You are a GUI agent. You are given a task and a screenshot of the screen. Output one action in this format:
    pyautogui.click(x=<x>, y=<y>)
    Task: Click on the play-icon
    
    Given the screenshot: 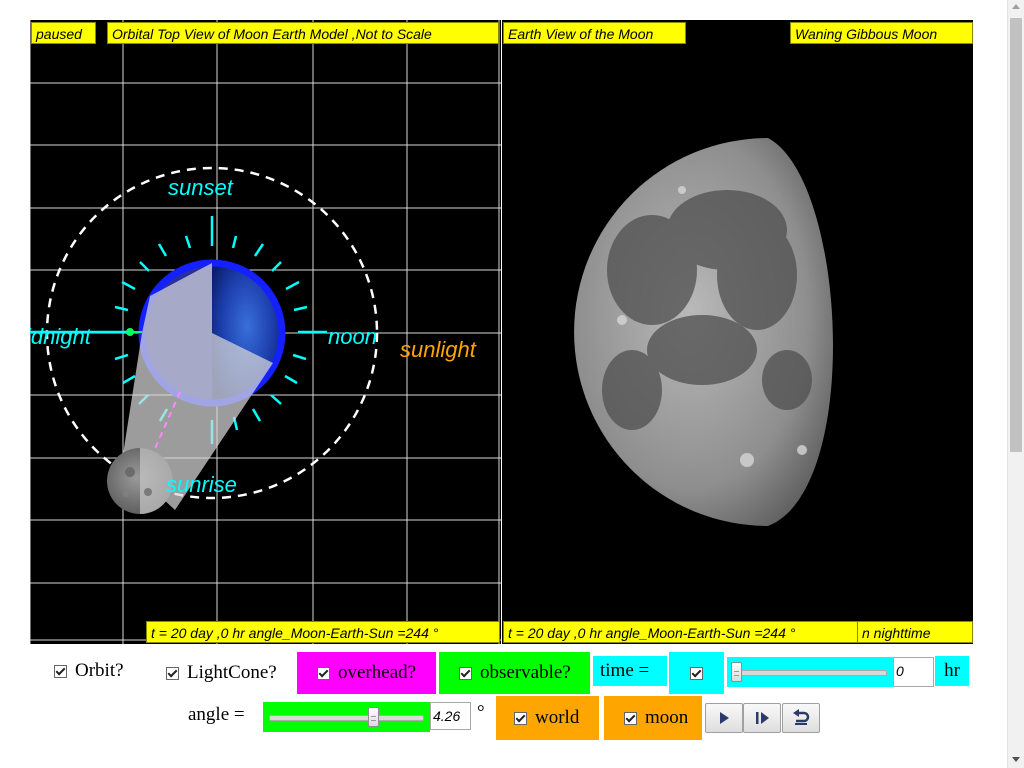 What is the action you would take?
    pyautogui.click(x=724, y=718)
    